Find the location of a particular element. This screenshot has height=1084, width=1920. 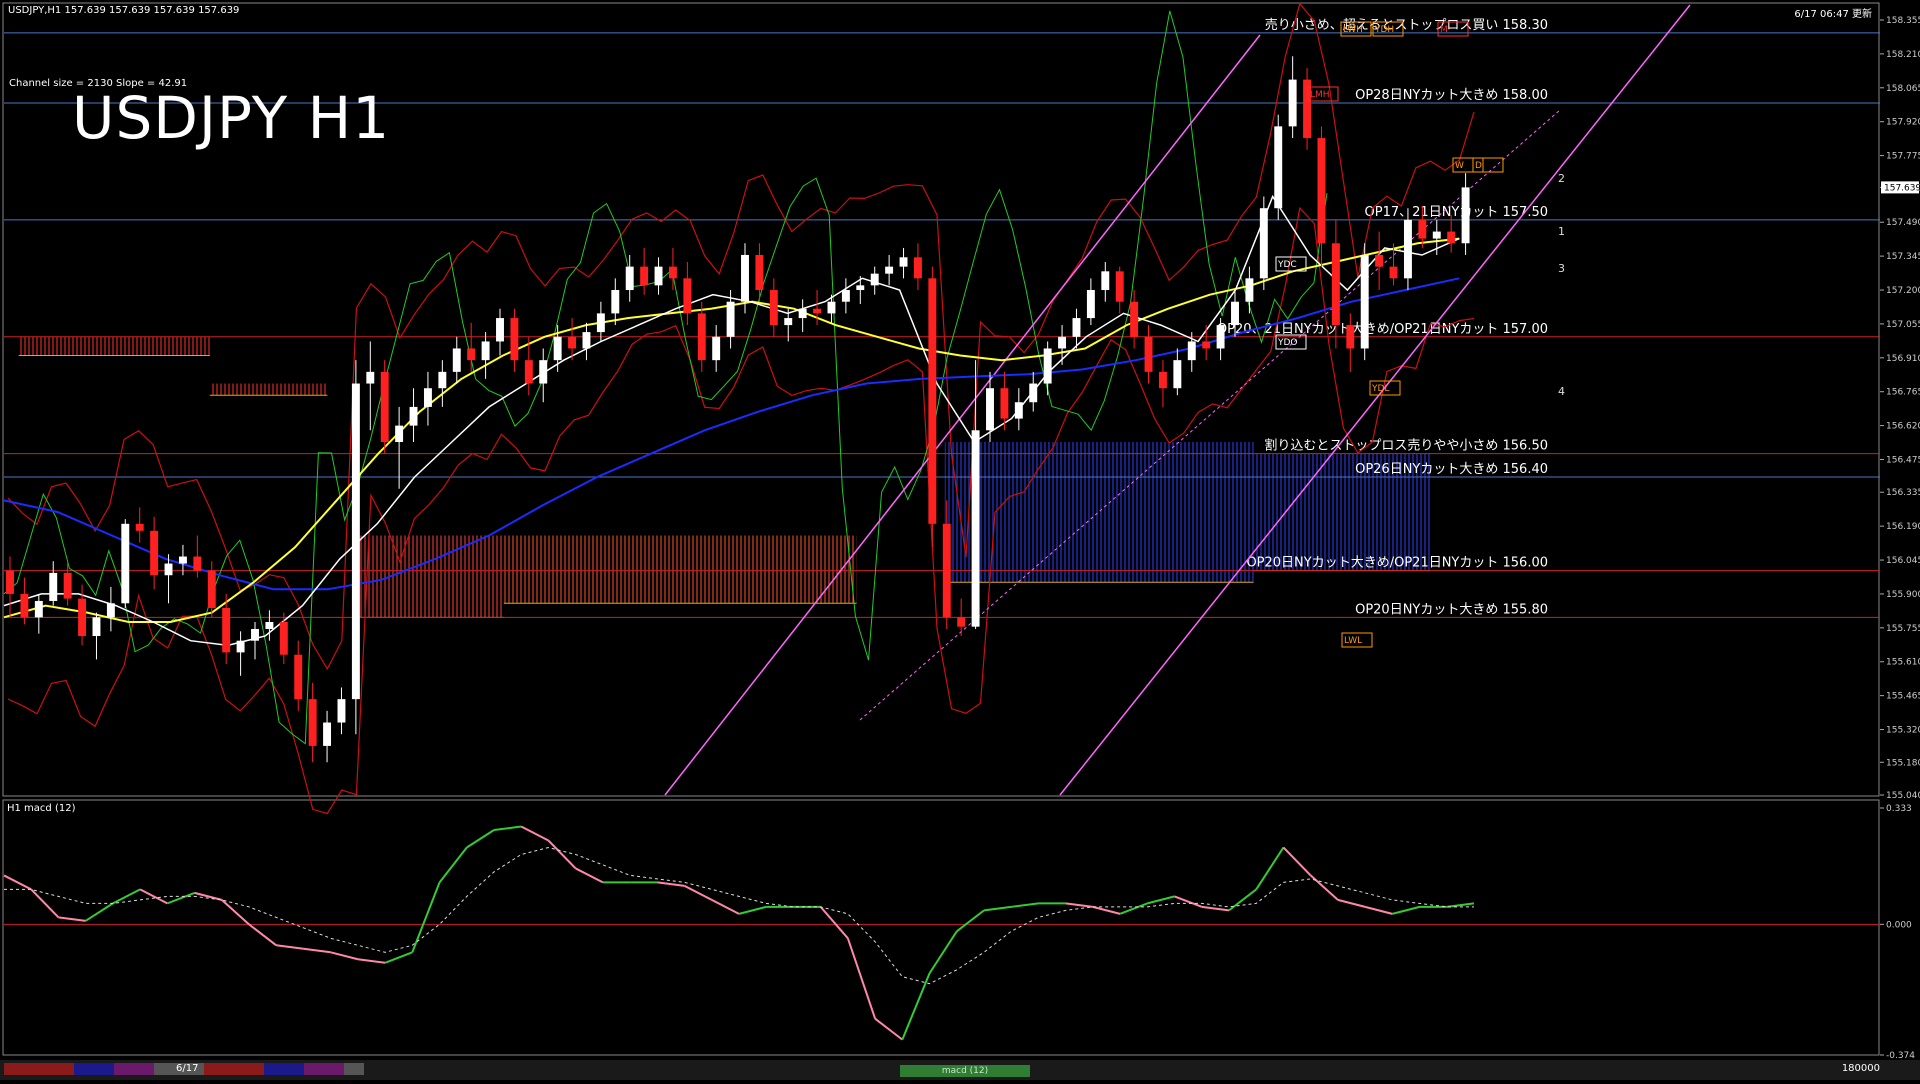

current-price-label: 157.639 is located at coordinates (1902, 188).